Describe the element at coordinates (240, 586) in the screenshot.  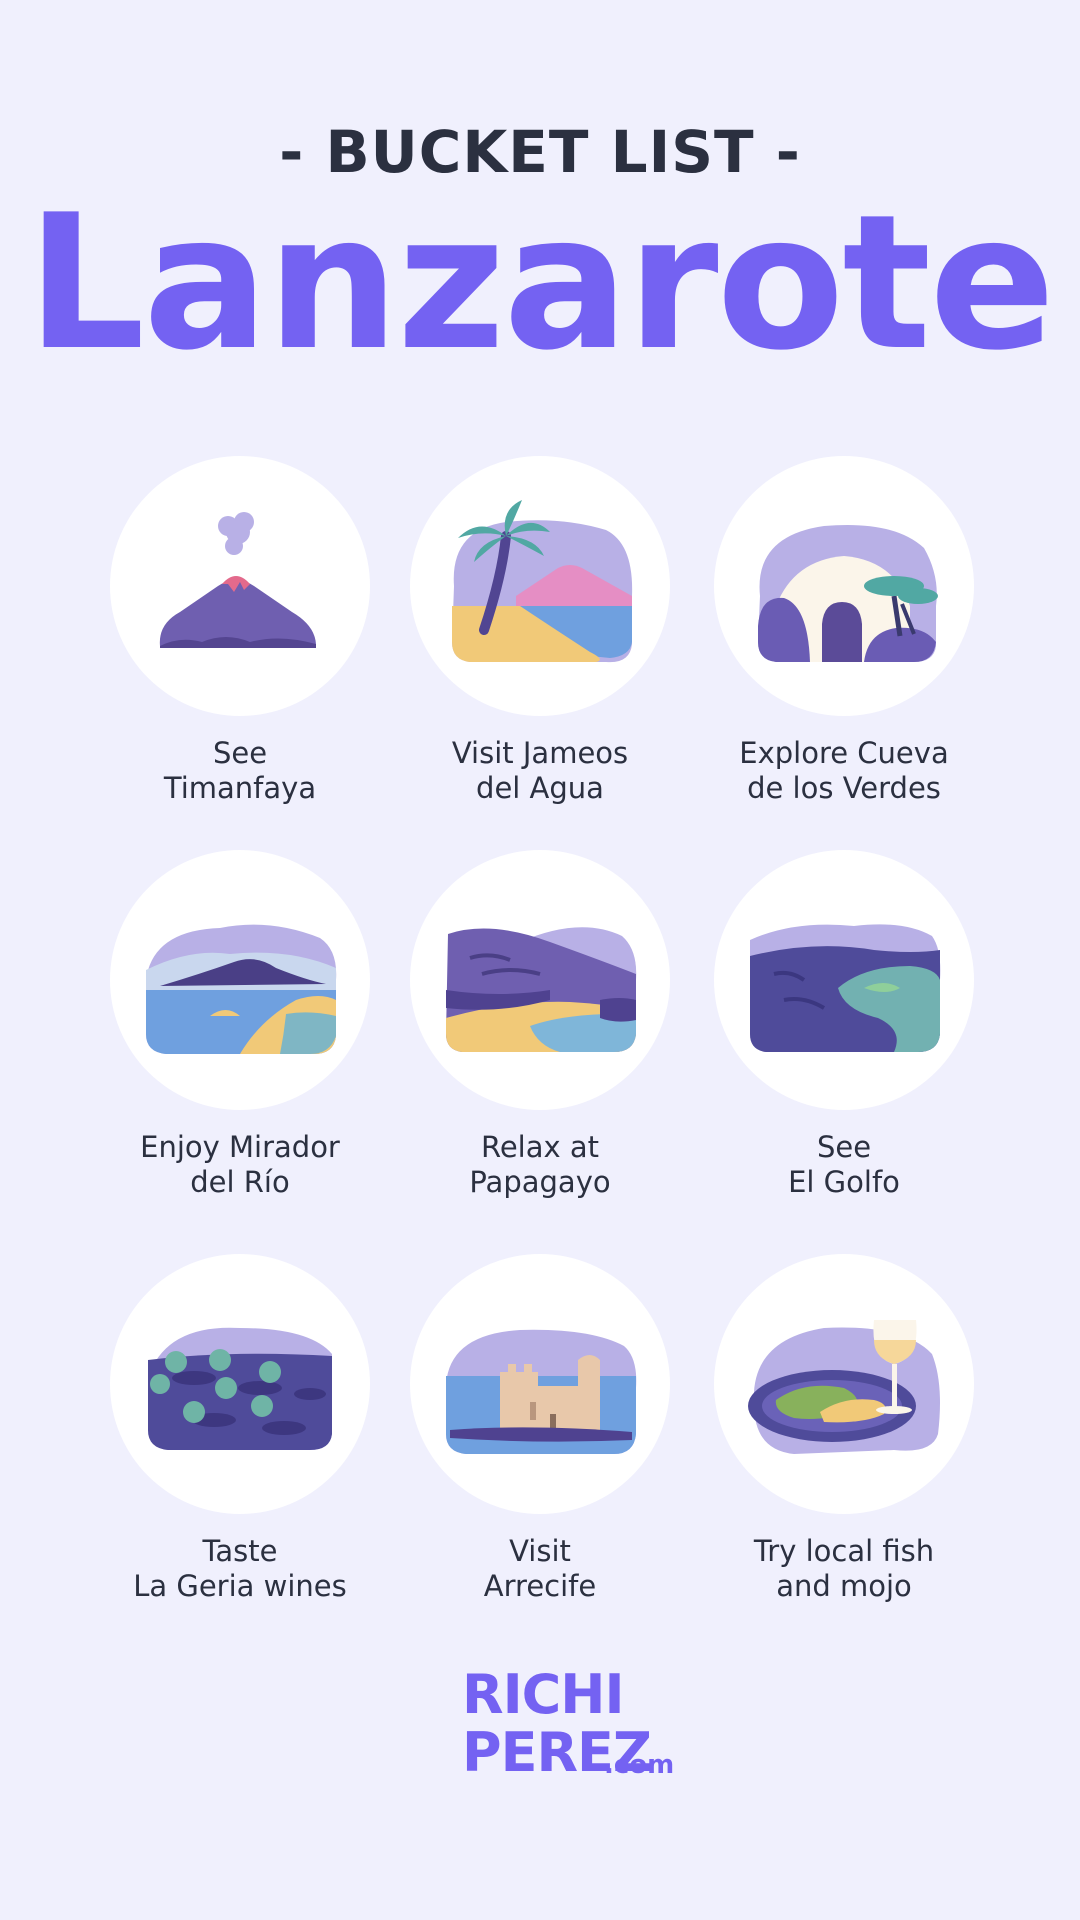
I see `volcano-icon` at that location.